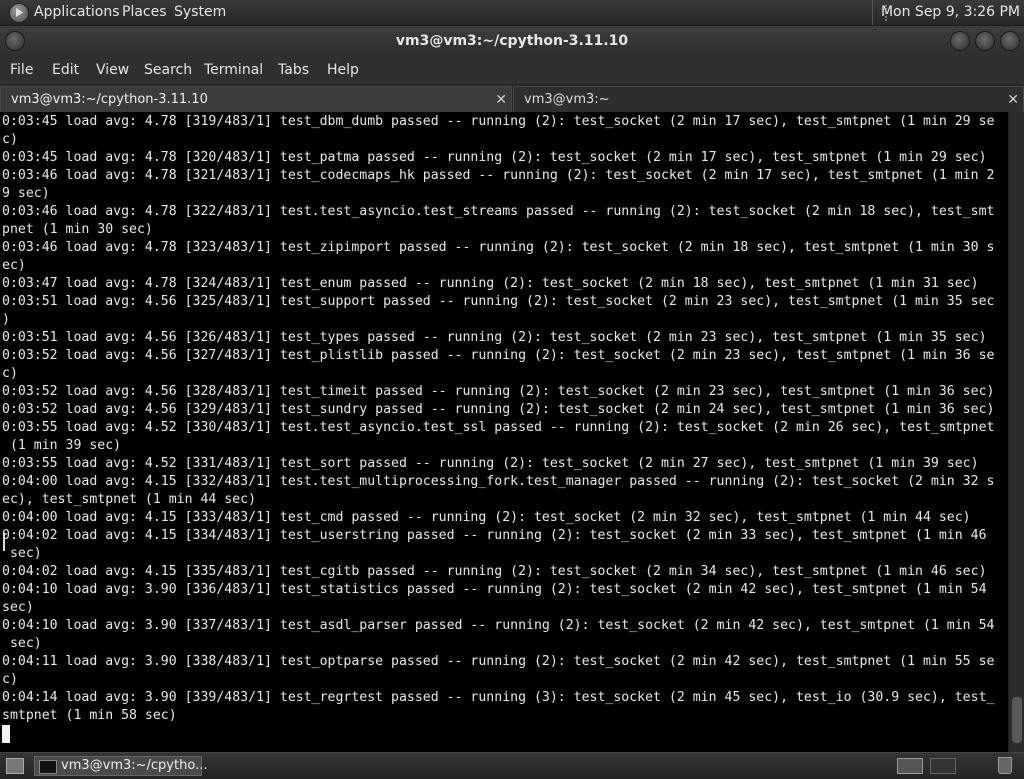 The height and width of the screenshot is (779, 1024). What do you see at coordinates (256, 99) in the screenshot?
I see `tab-cpython: vm3@vm3:~/cpython-3.11.10 ✕` at bounding box center [256, 99].